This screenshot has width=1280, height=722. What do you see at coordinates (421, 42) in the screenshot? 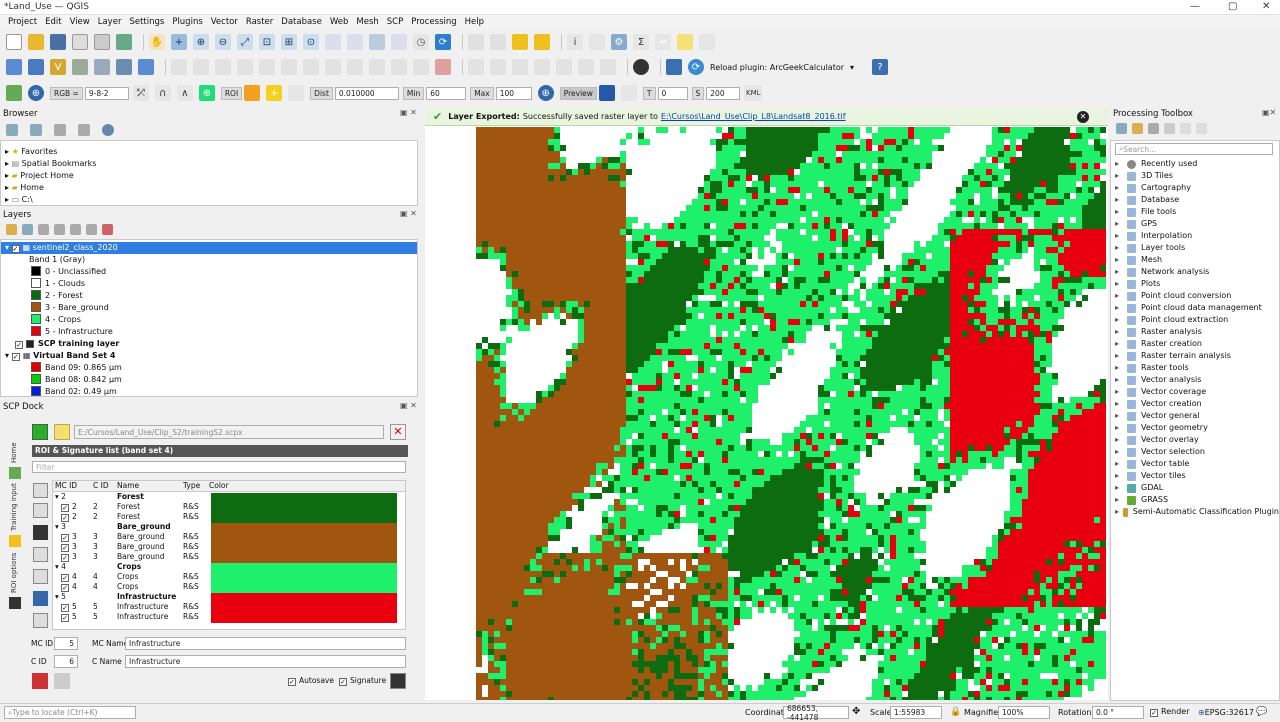
I see `temporal-controller-icon: ◷` at bounding box center [421, 42].